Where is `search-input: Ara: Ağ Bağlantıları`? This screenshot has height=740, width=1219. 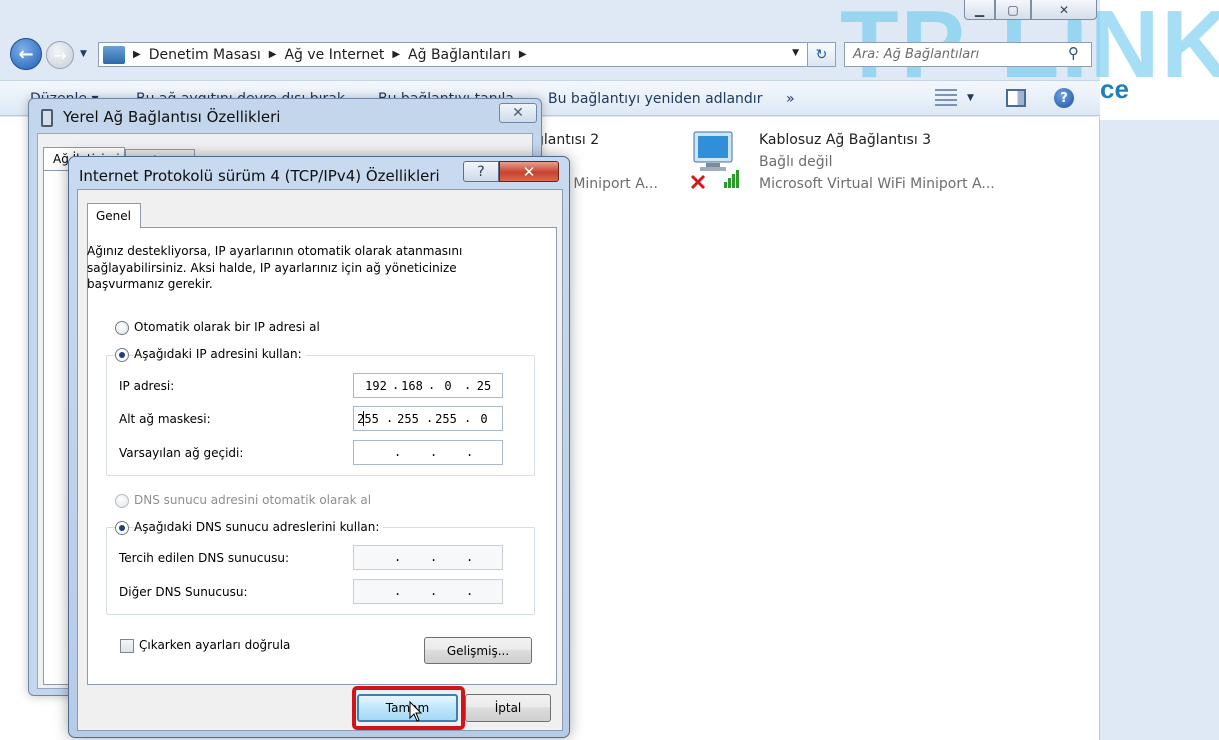 search-input: Ara: Ağ Bağlantıları is located at coordinates (968, 54).